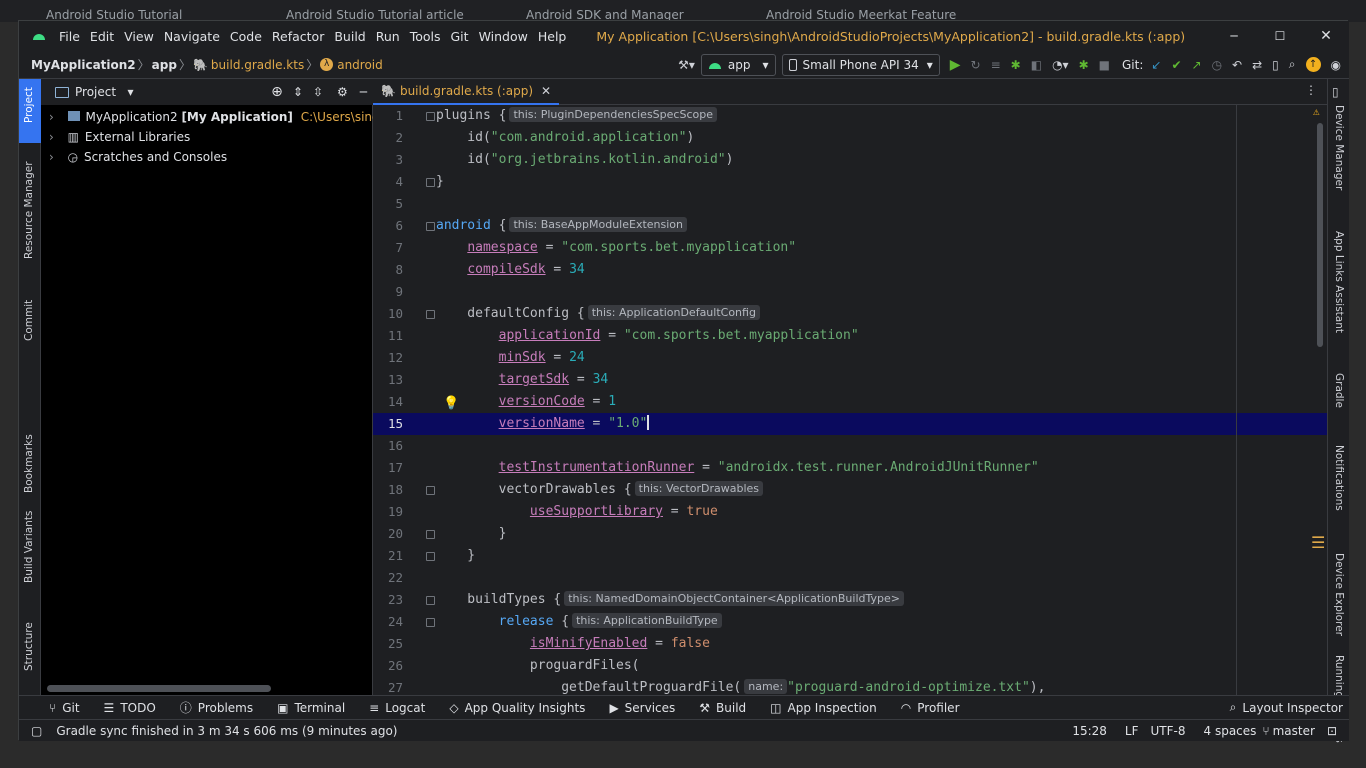  What do you see at coordinates (930, 708) in the screenshot?
I see `profiler-tool-button: ◠ Profiler` at bounding box center [930, 708].